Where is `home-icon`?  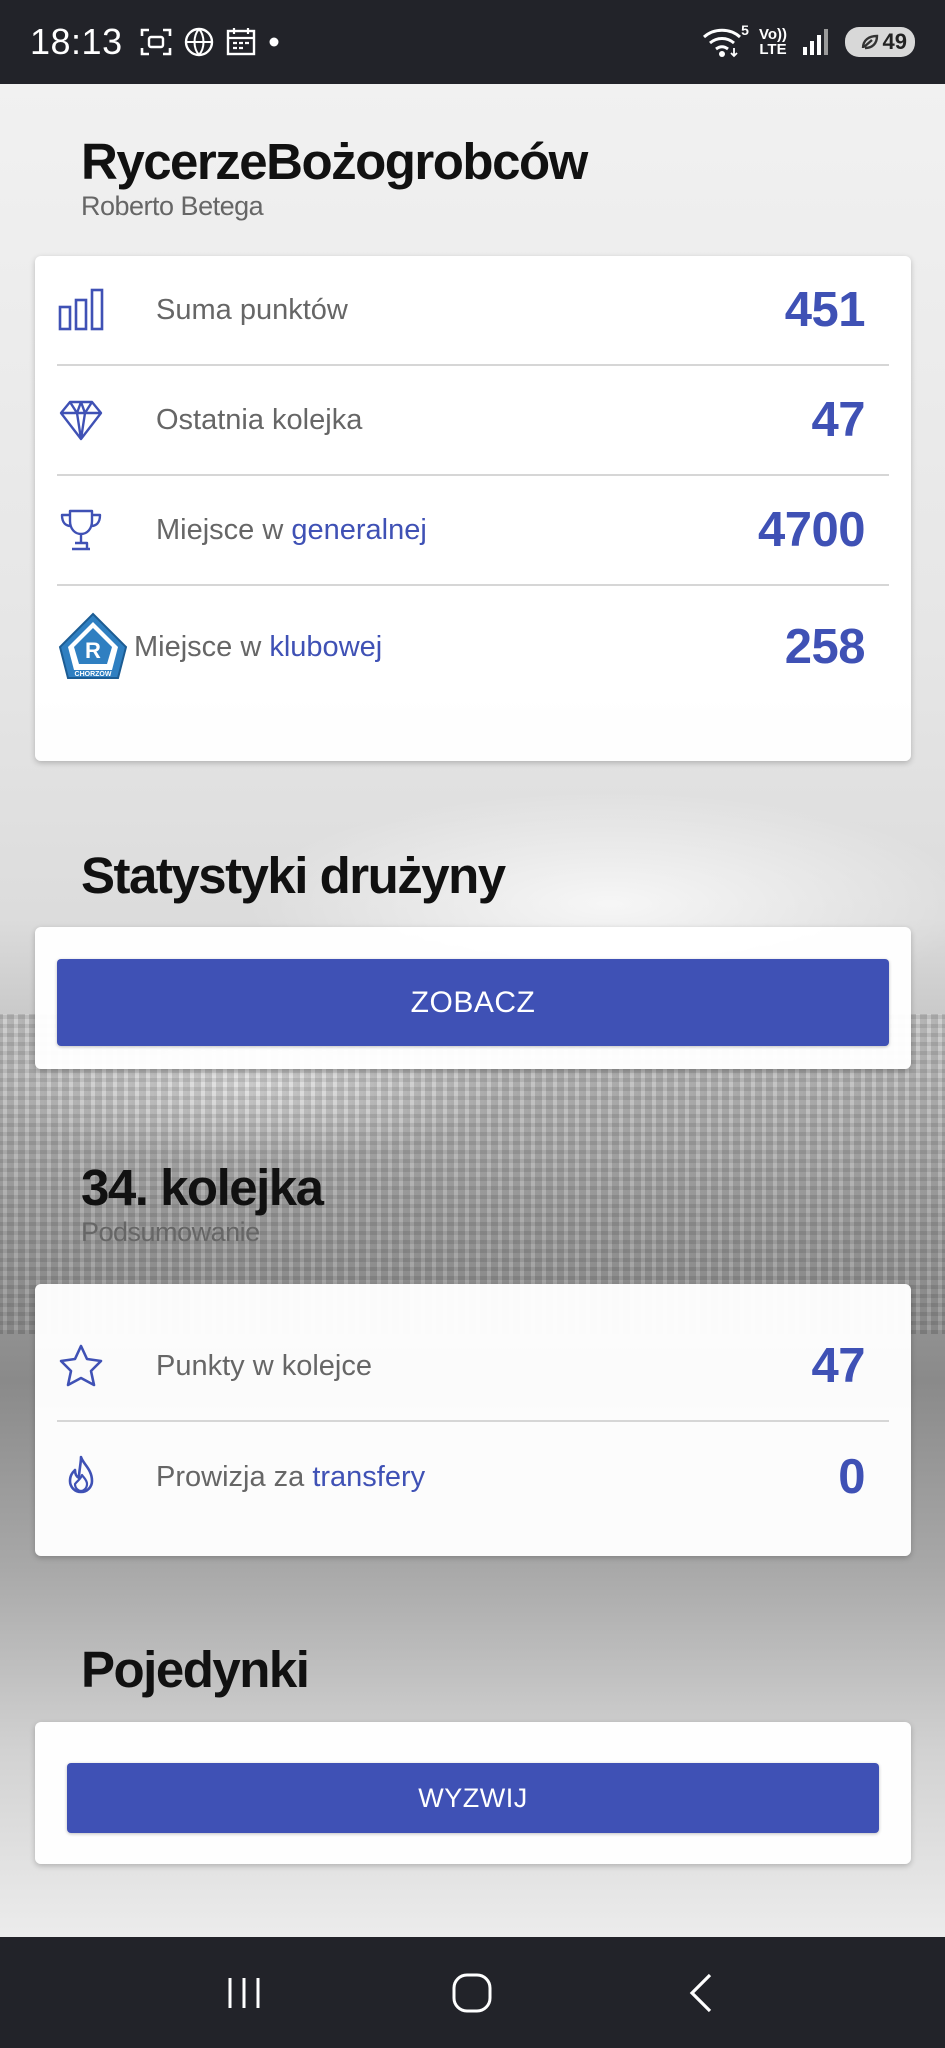 home-icon is located at coordinates (472, 1993).